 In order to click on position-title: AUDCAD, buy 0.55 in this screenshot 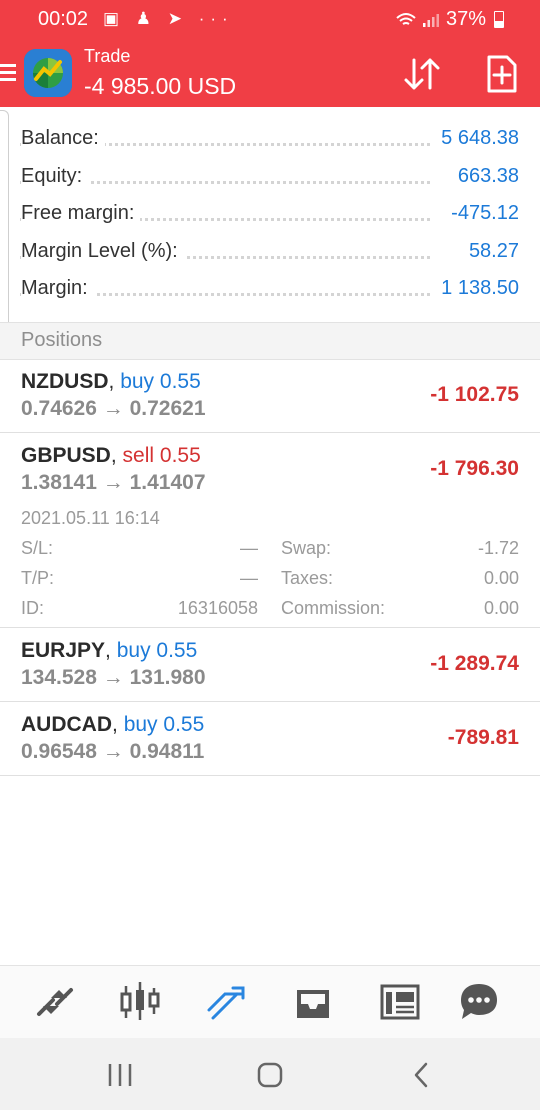, I will do `click(112, 725)`.